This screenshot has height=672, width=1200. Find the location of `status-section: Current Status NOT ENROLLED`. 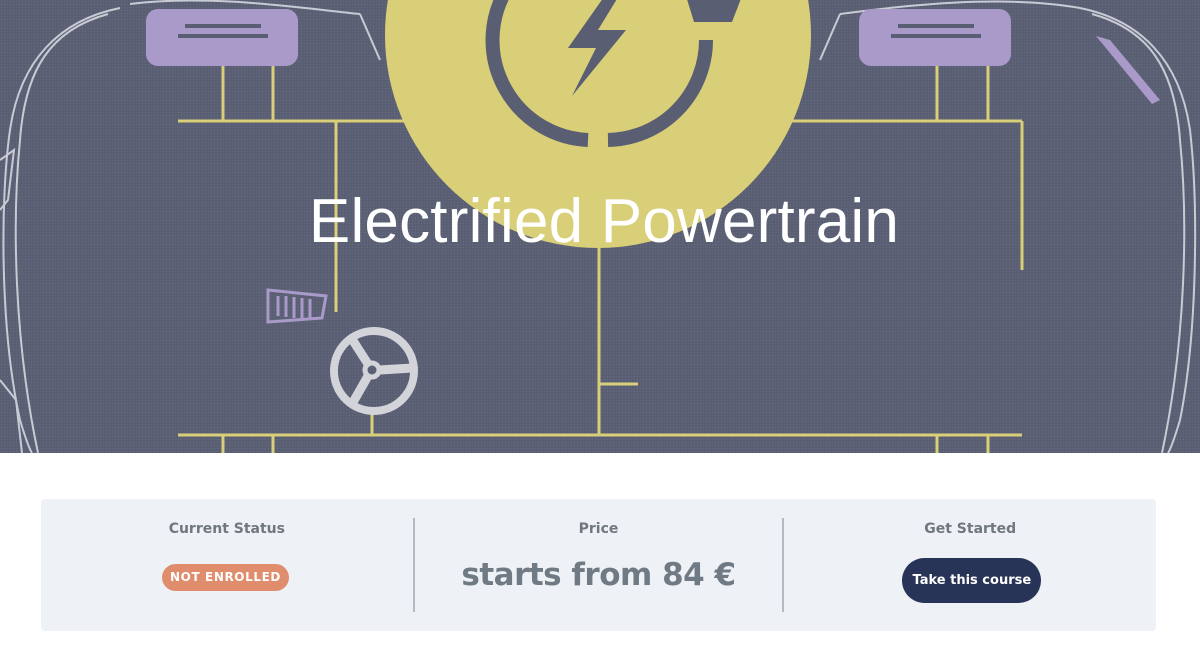

status-section: Current Status NOT ENROLLED is located at coordinates (227, 565).